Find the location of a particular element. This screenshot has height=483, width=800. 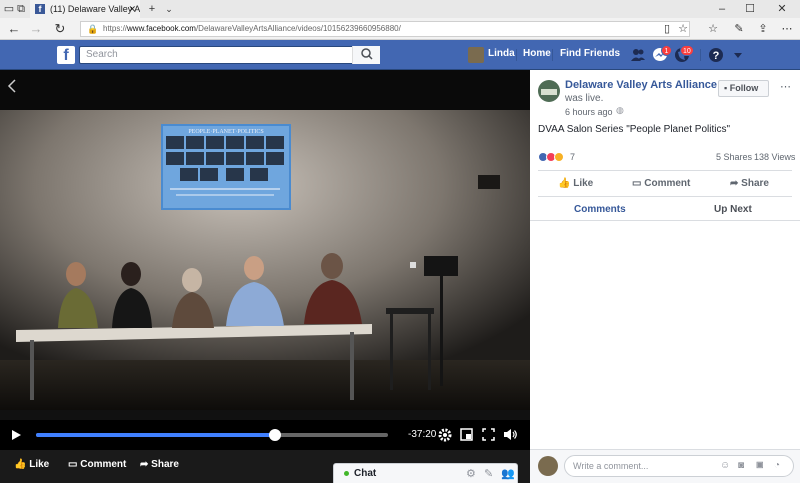

pen-icon: ✎ is located at coordinates (739, 29).